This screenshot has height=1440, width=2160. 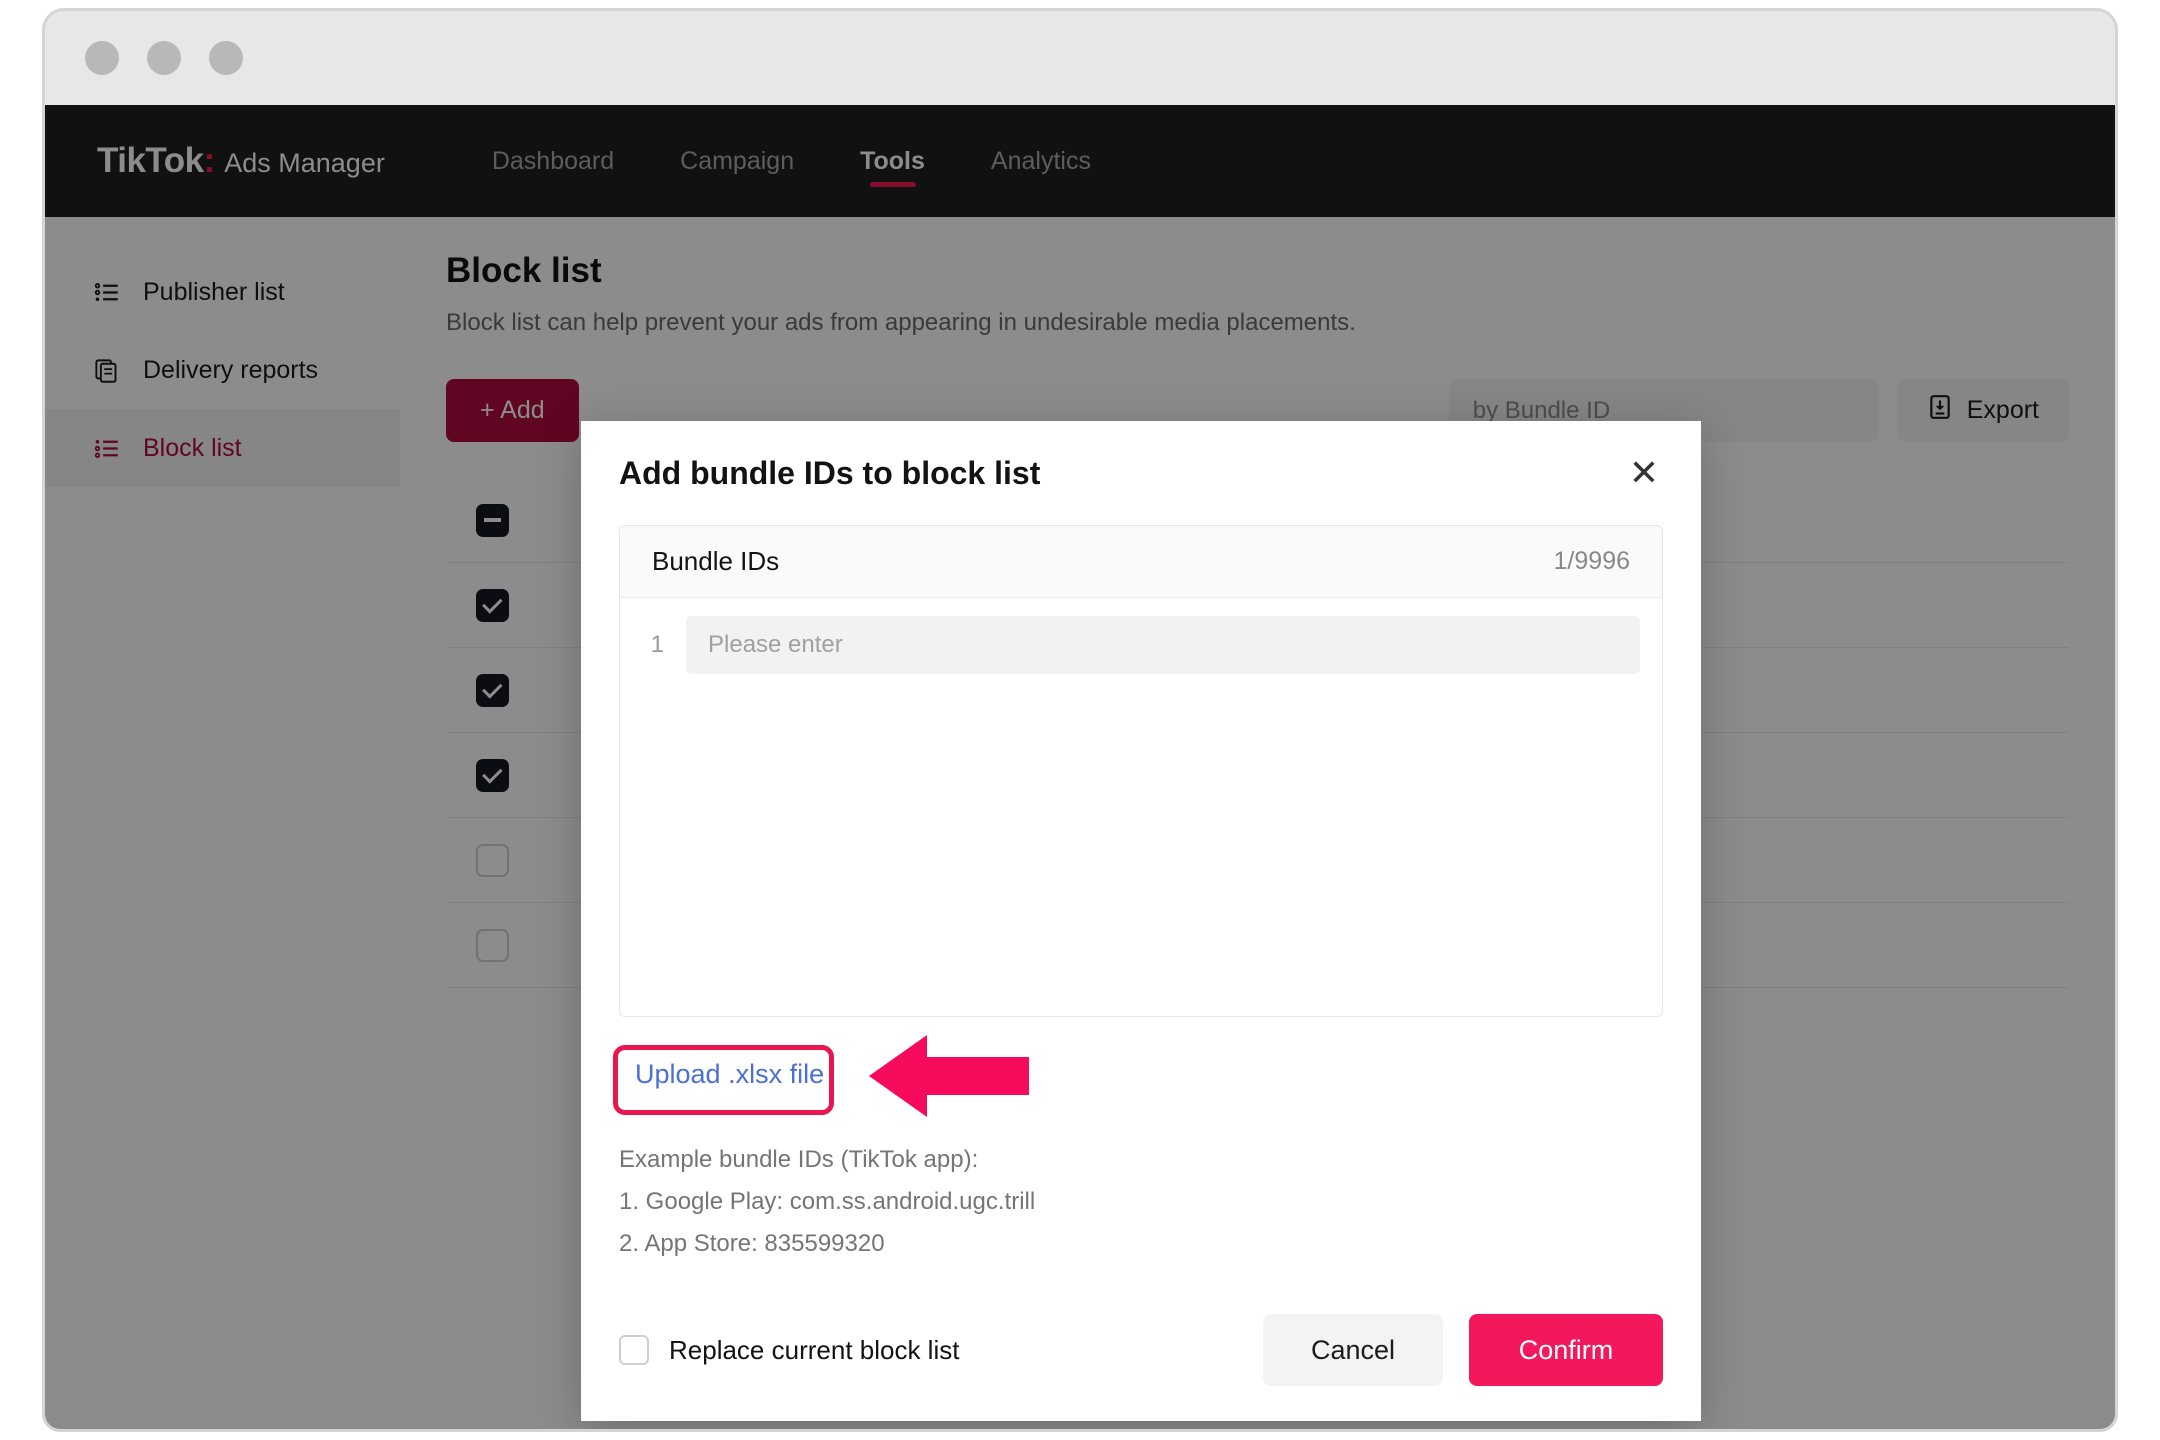 I want to click on bundle-id-row: 1, so click(x=1141, y=645).